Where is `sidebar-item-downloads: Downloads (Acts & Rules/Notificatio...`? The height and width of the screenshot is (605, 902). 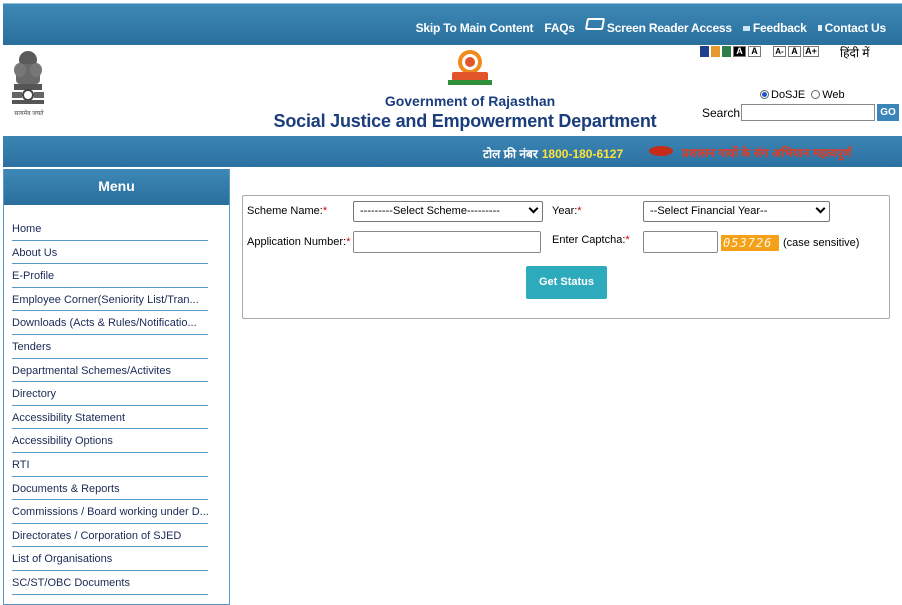 sidebar-item-downloads: Downloads (Acts & Rules/Notificatio... is located at coordinates (110, 323).